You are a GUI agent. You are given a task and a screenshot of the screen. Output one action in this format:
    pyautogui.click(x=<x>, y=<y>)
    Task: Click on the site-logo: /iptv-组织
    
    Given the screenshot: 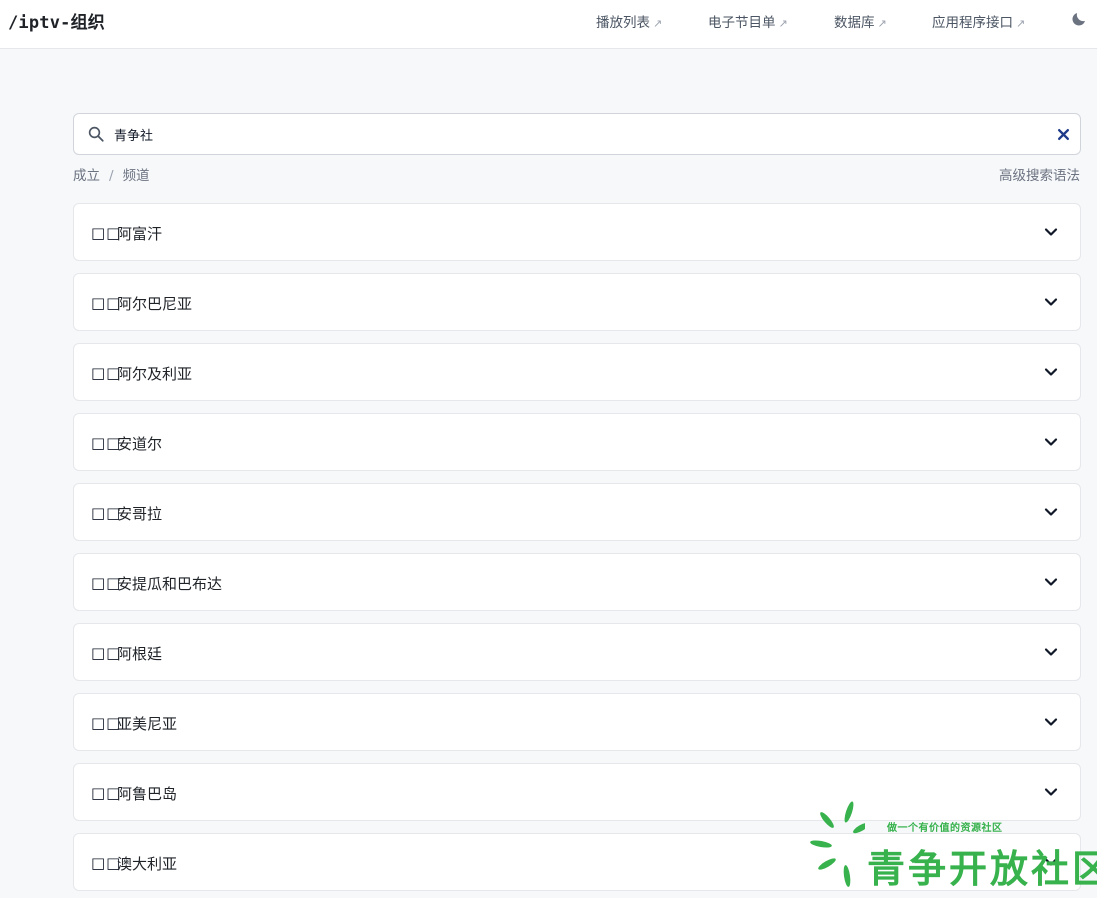 What is the action you would take?
    pyautogui.click(x=56, y=20)
    